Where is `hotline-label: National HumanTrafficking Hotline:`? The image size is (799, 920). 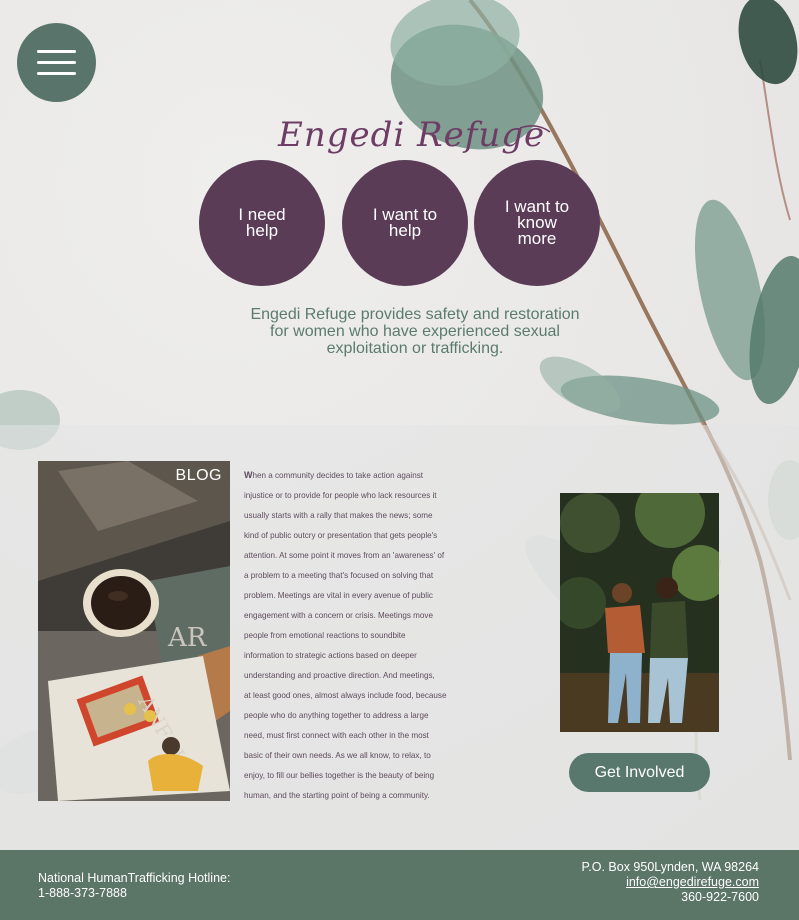
hotline-label: National HumanTrafficking Hotline: is located at coordinates (134, 878).